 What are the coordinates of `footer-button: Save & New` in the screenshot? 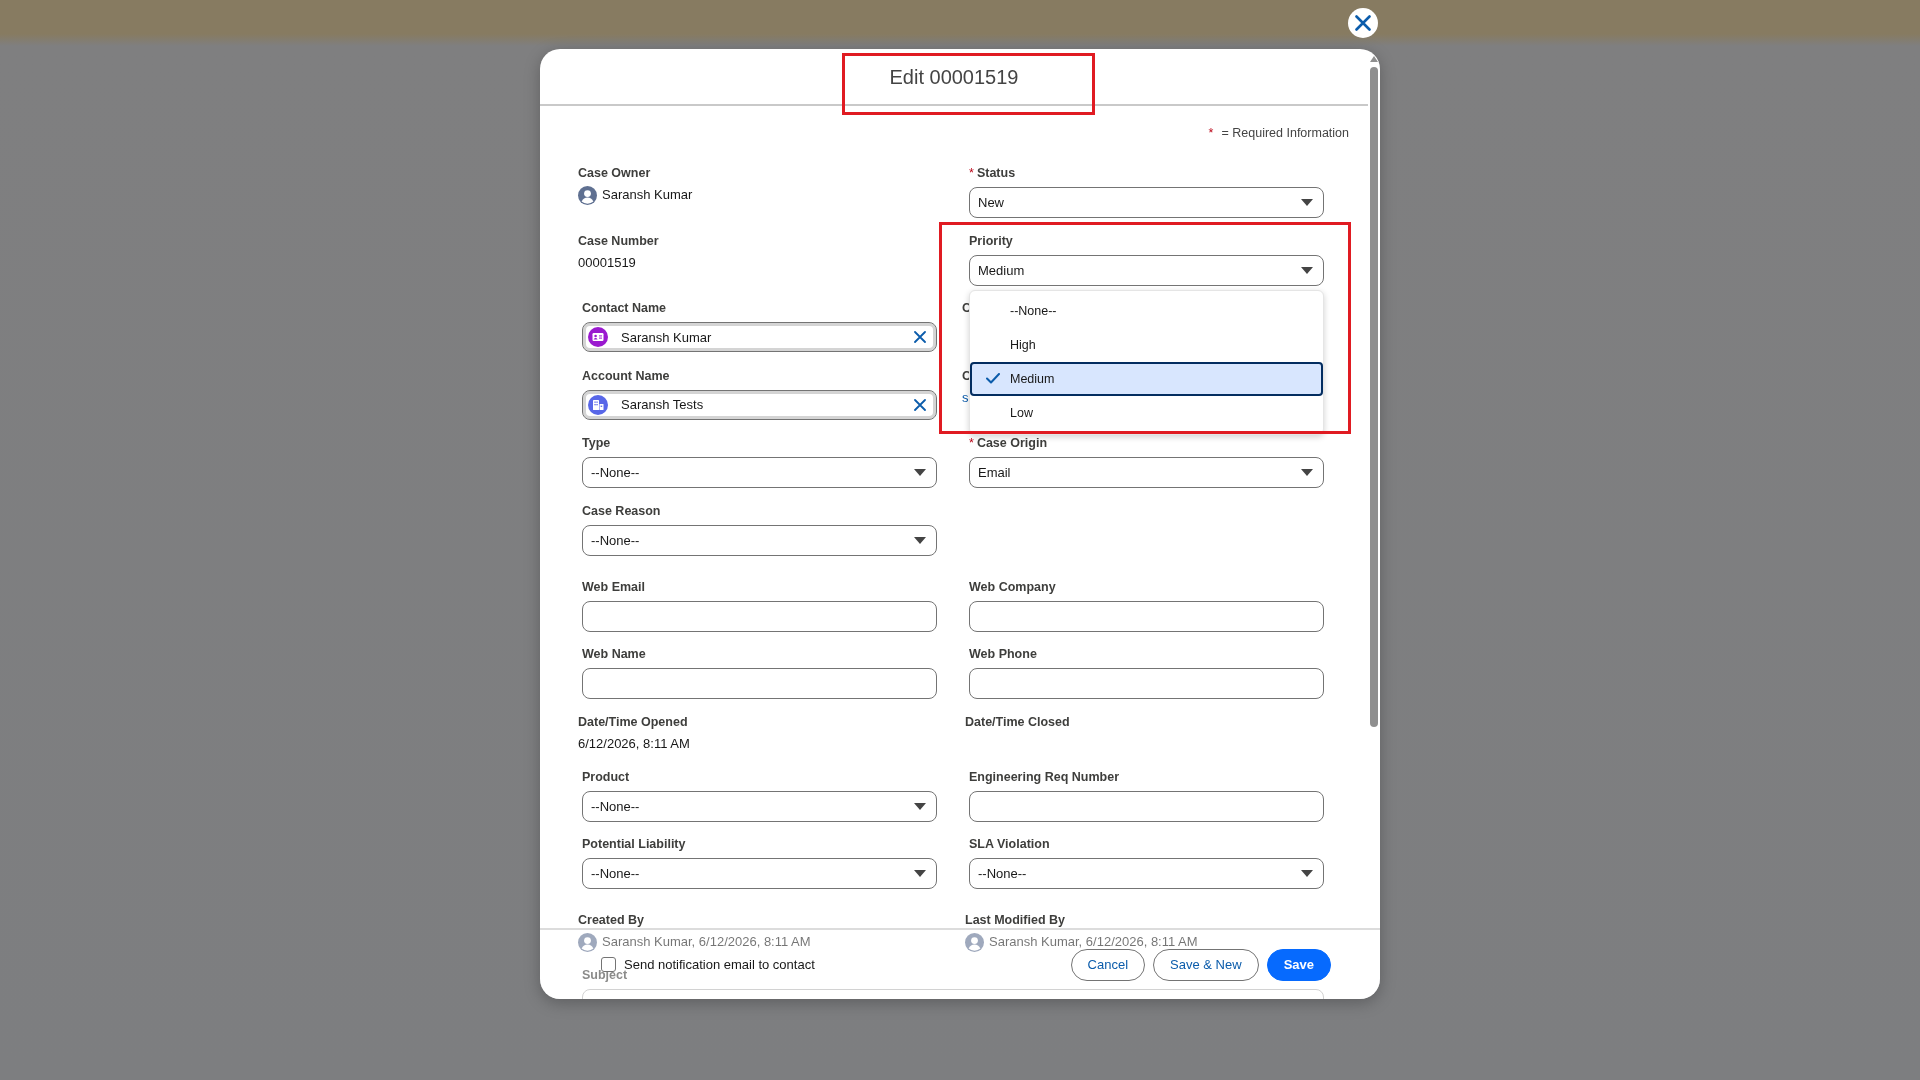 It's located at (1206, 964).